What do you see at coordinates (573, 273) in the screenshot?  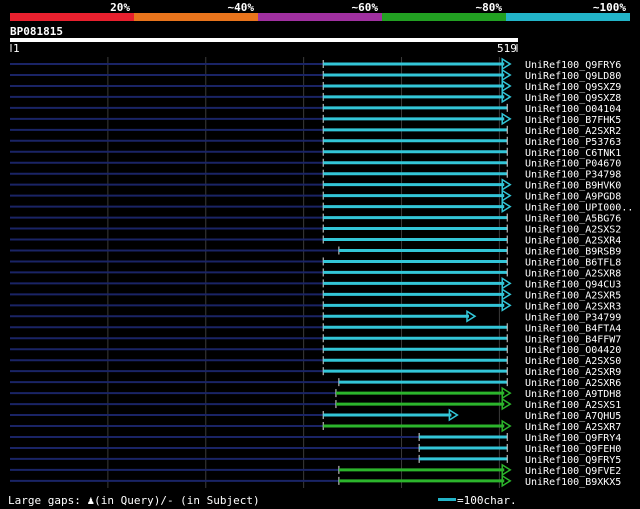 I see `hit-label: UniRef100_A2SXR8` at bounding box center [573, 273].